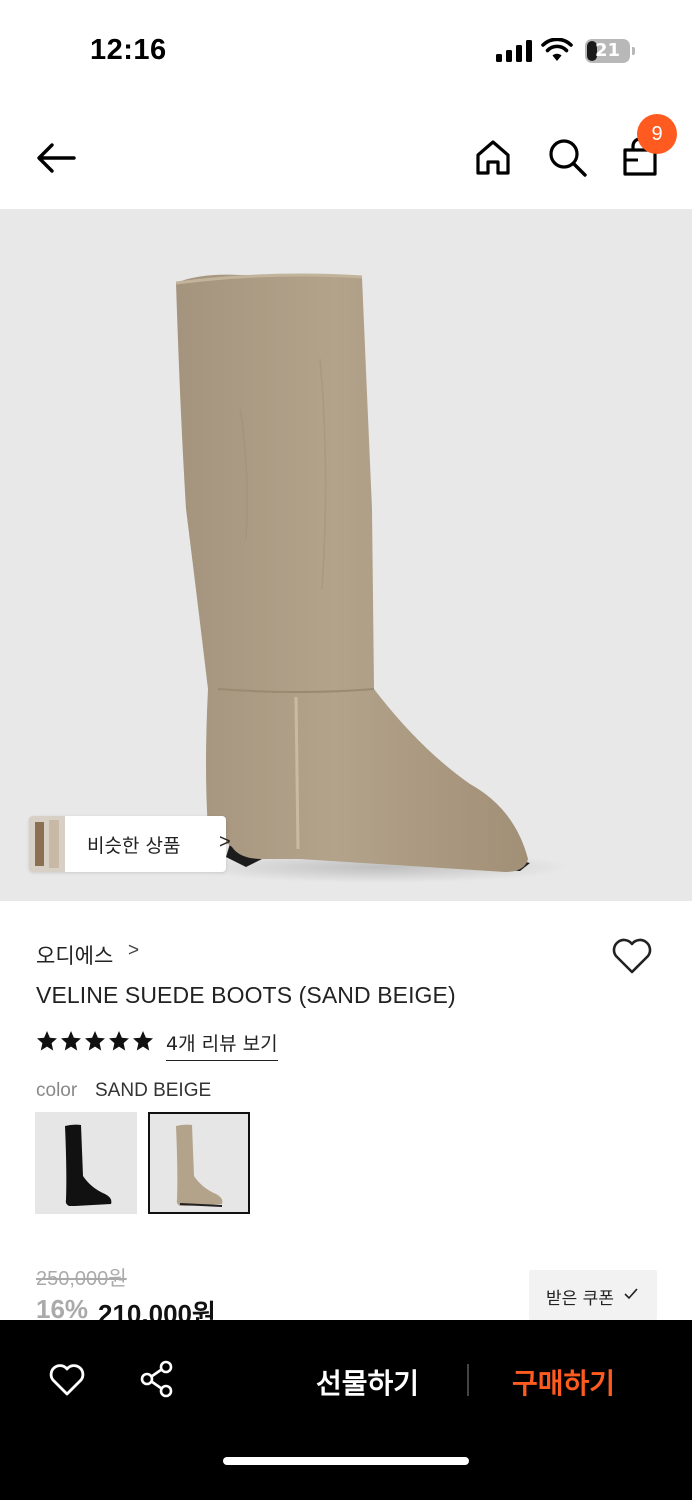 The width and height of the screenshot is (692, 1500). Describe the element at coordinates (657, 134) in the screenshot. I see `cart-count-badge: 9` at that location.